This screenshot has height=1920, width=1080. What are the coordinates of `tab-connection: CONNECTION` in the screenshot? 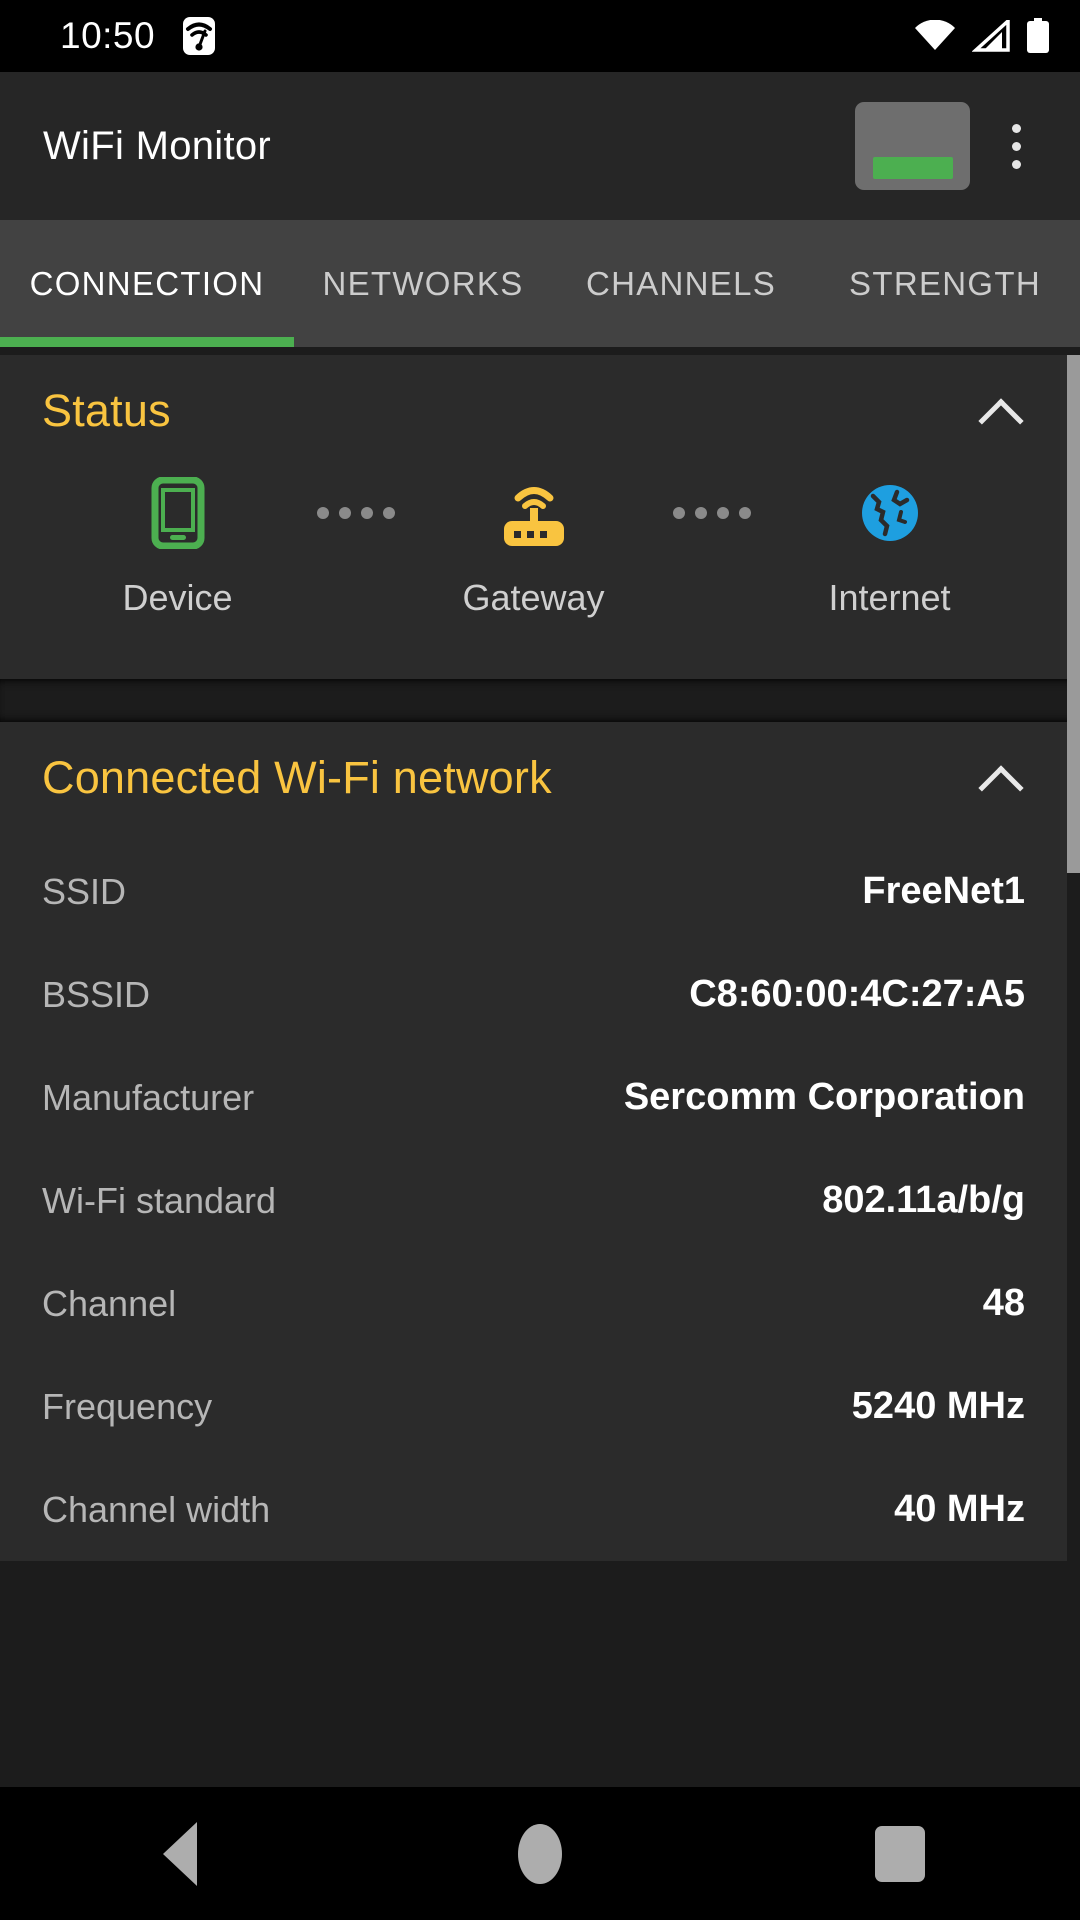 It's located at (147, 283).